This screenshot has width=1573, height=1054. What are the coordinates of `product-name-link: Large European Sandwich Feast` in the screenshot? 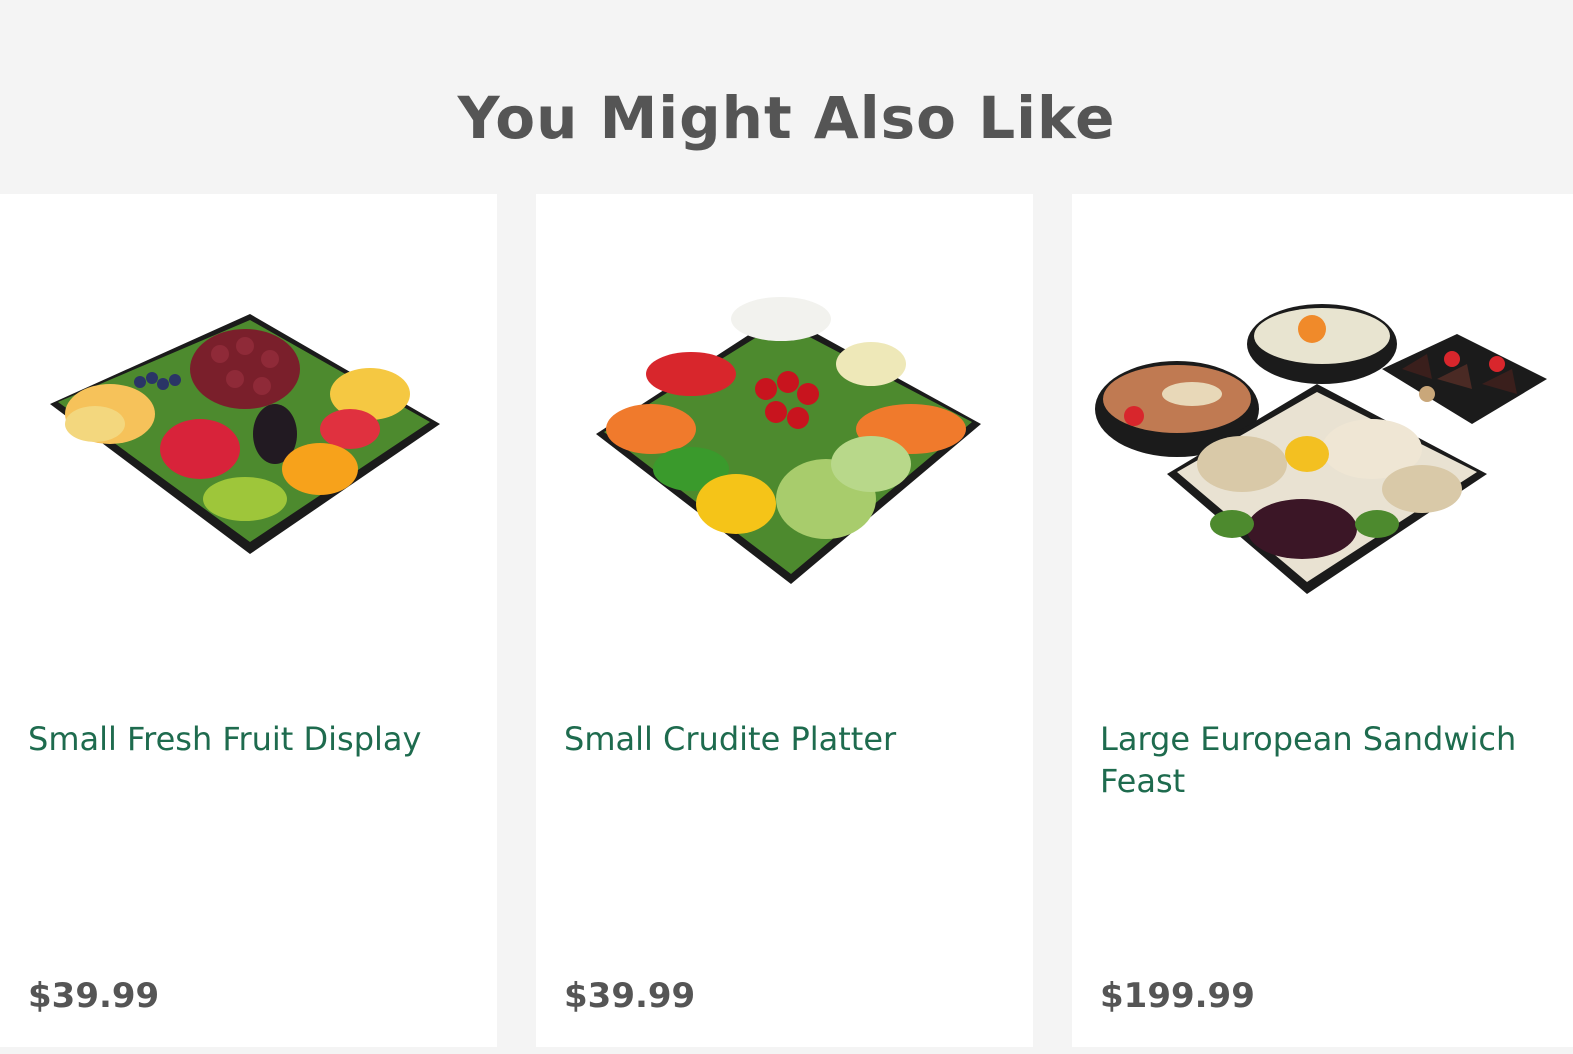 It's located at (1320, 760).